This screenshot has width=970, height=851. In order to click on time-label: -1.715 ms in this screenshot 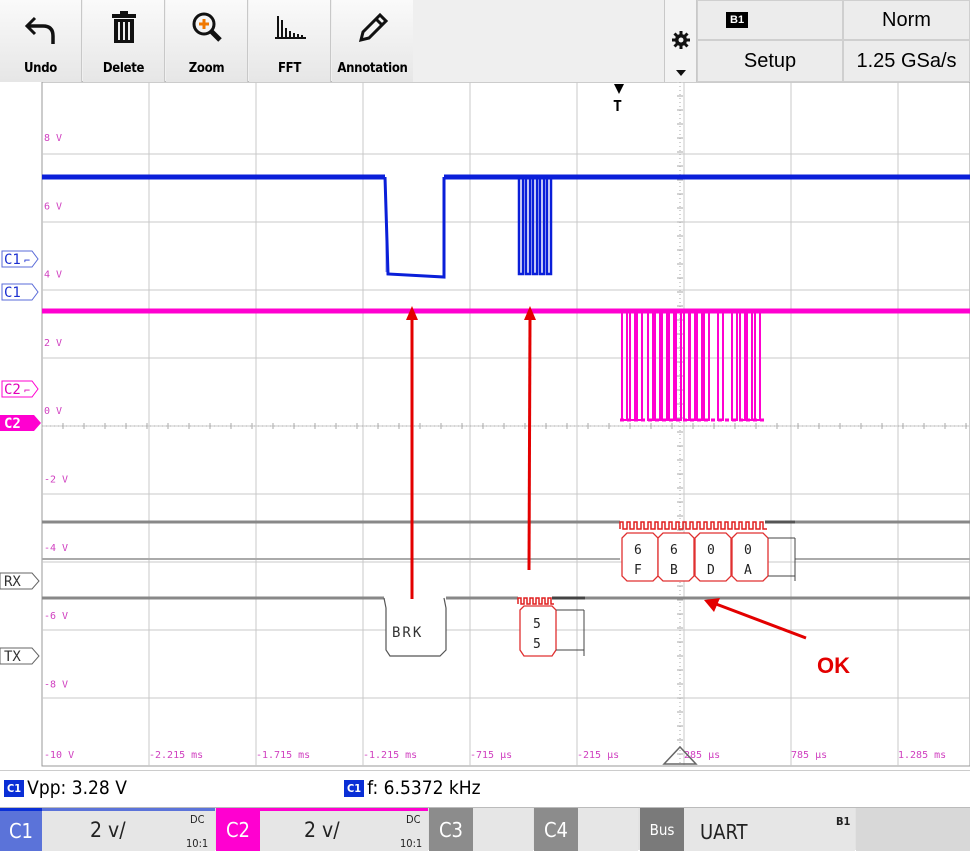, I will do `click(283, 755)`.